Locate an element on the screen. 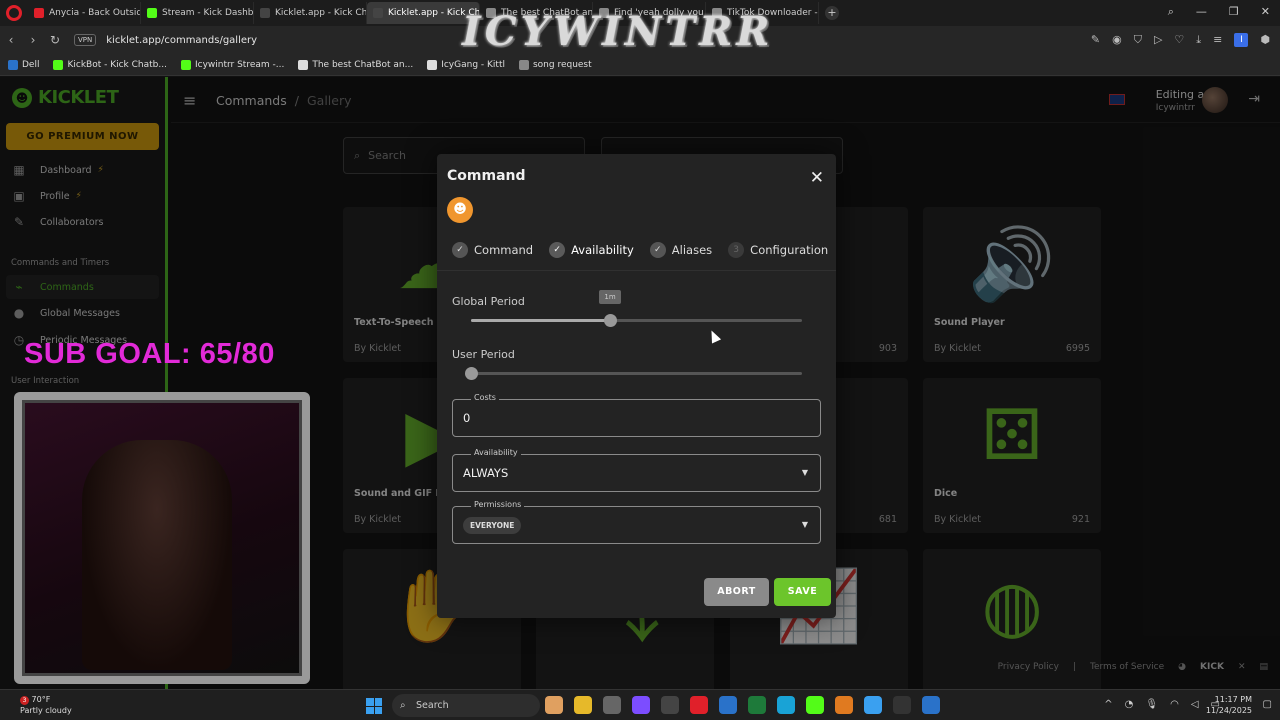 This screenshot has width=1280, height=720. abort-button: ABORT is located at coordinates (736, 592).